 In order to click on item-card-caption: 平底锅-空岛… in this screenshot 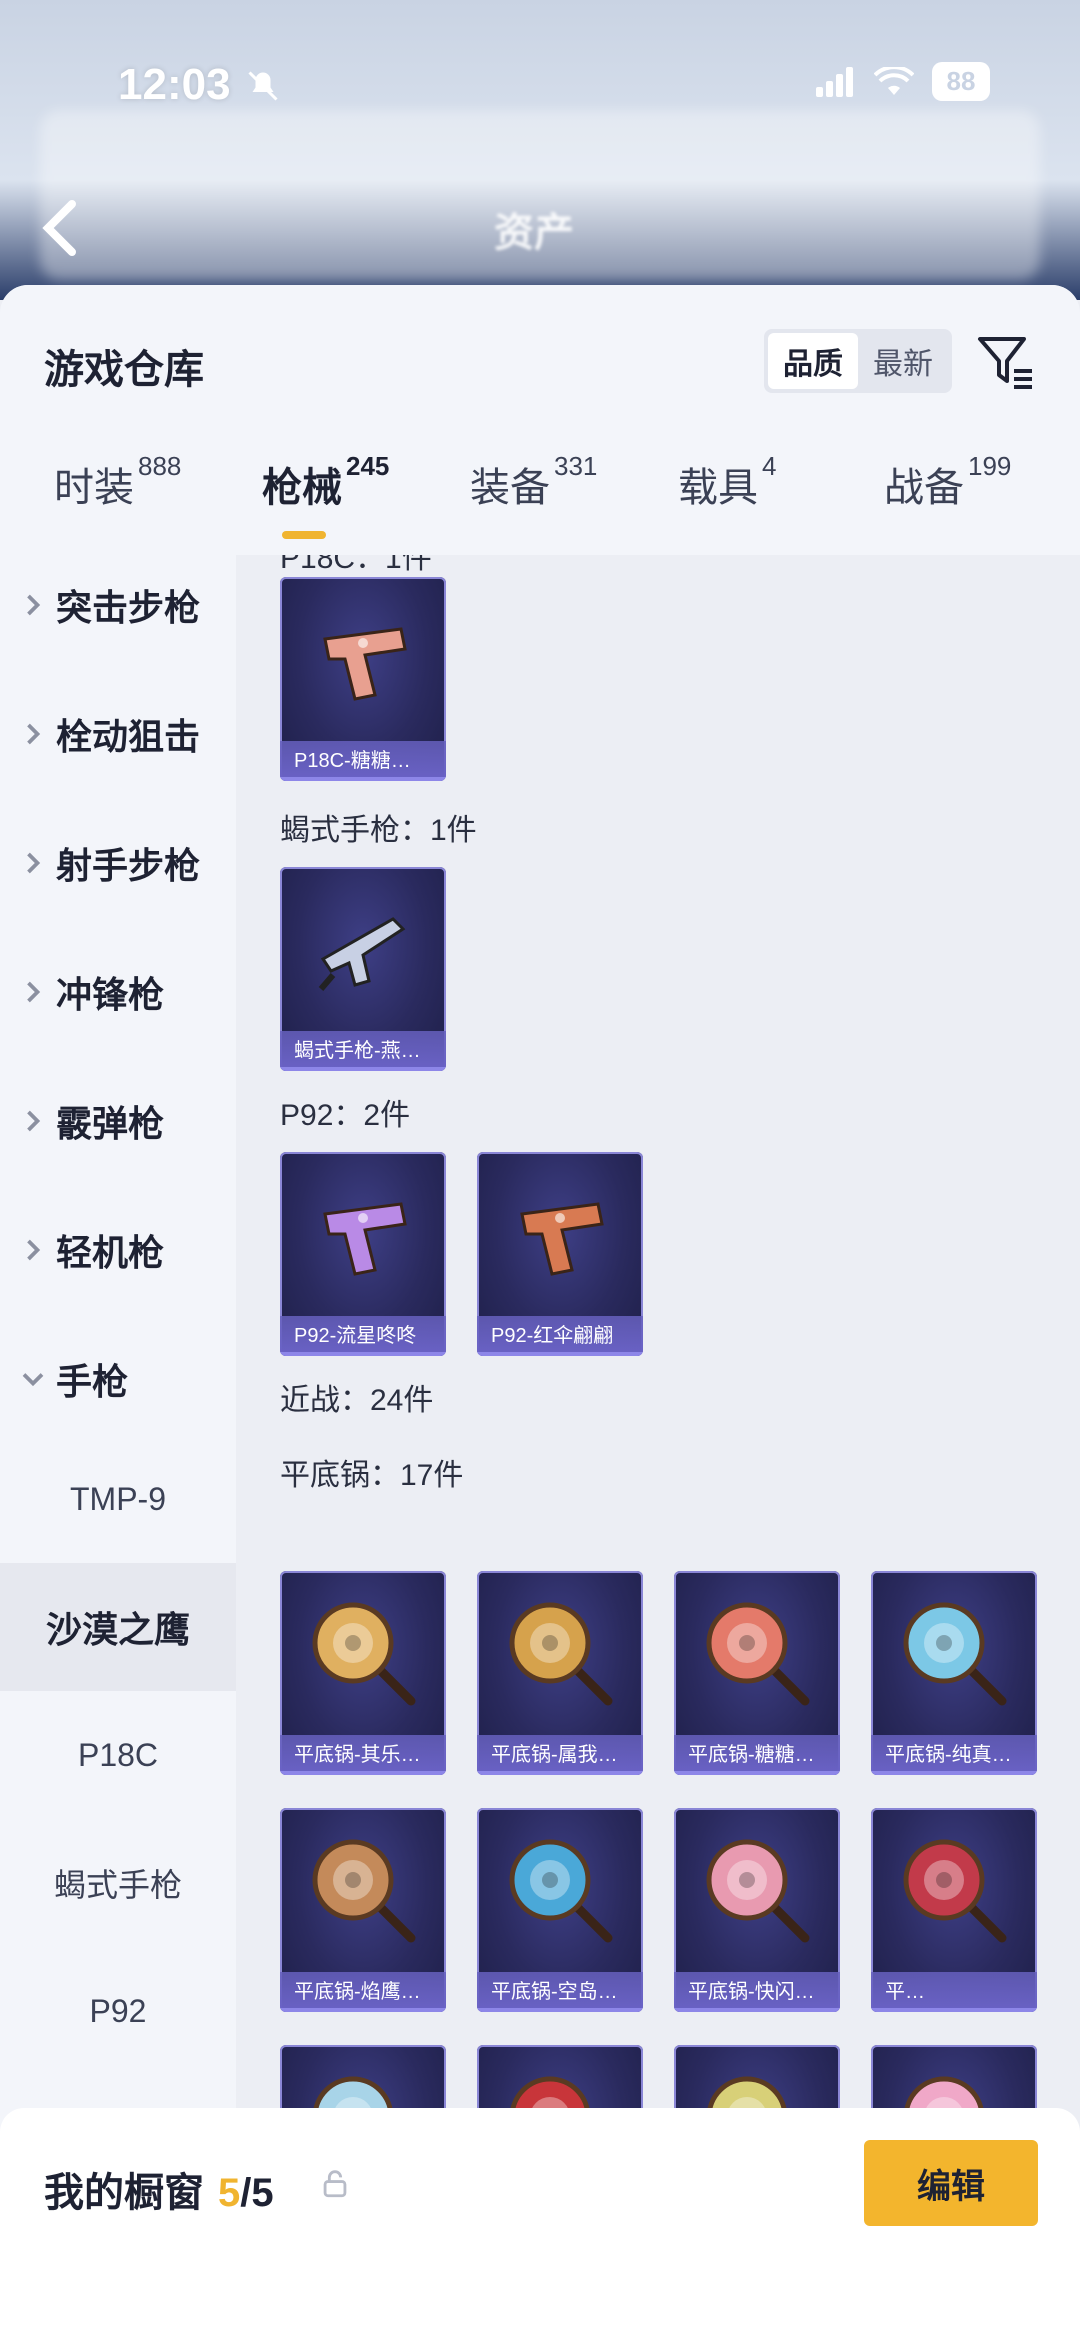, I will do `click(560, 1992)`.